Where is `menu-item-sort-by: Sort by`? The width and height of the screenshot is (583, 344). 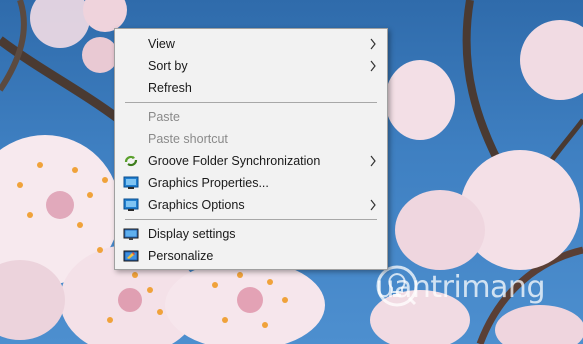 menu-item-sort-by: Sort by is located at coordinates (251, 66).